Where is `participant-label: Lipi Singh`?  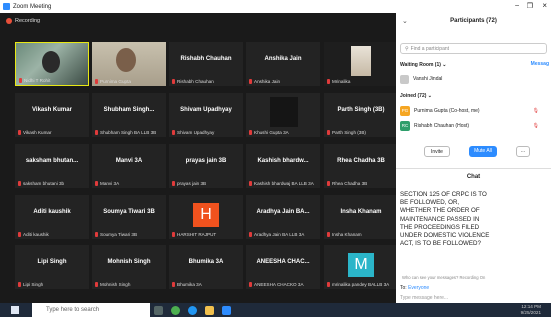
participant-label: Lipi Singh is located at coordinates (30, 284).